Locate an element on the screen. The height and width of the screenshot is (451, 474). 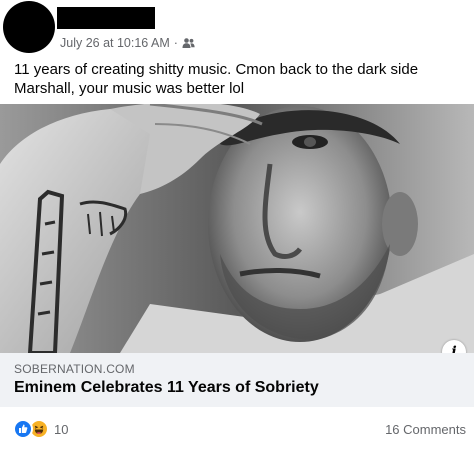
post-meta: July 26 at 10:16 AM · is located at coordinates (127, 43).